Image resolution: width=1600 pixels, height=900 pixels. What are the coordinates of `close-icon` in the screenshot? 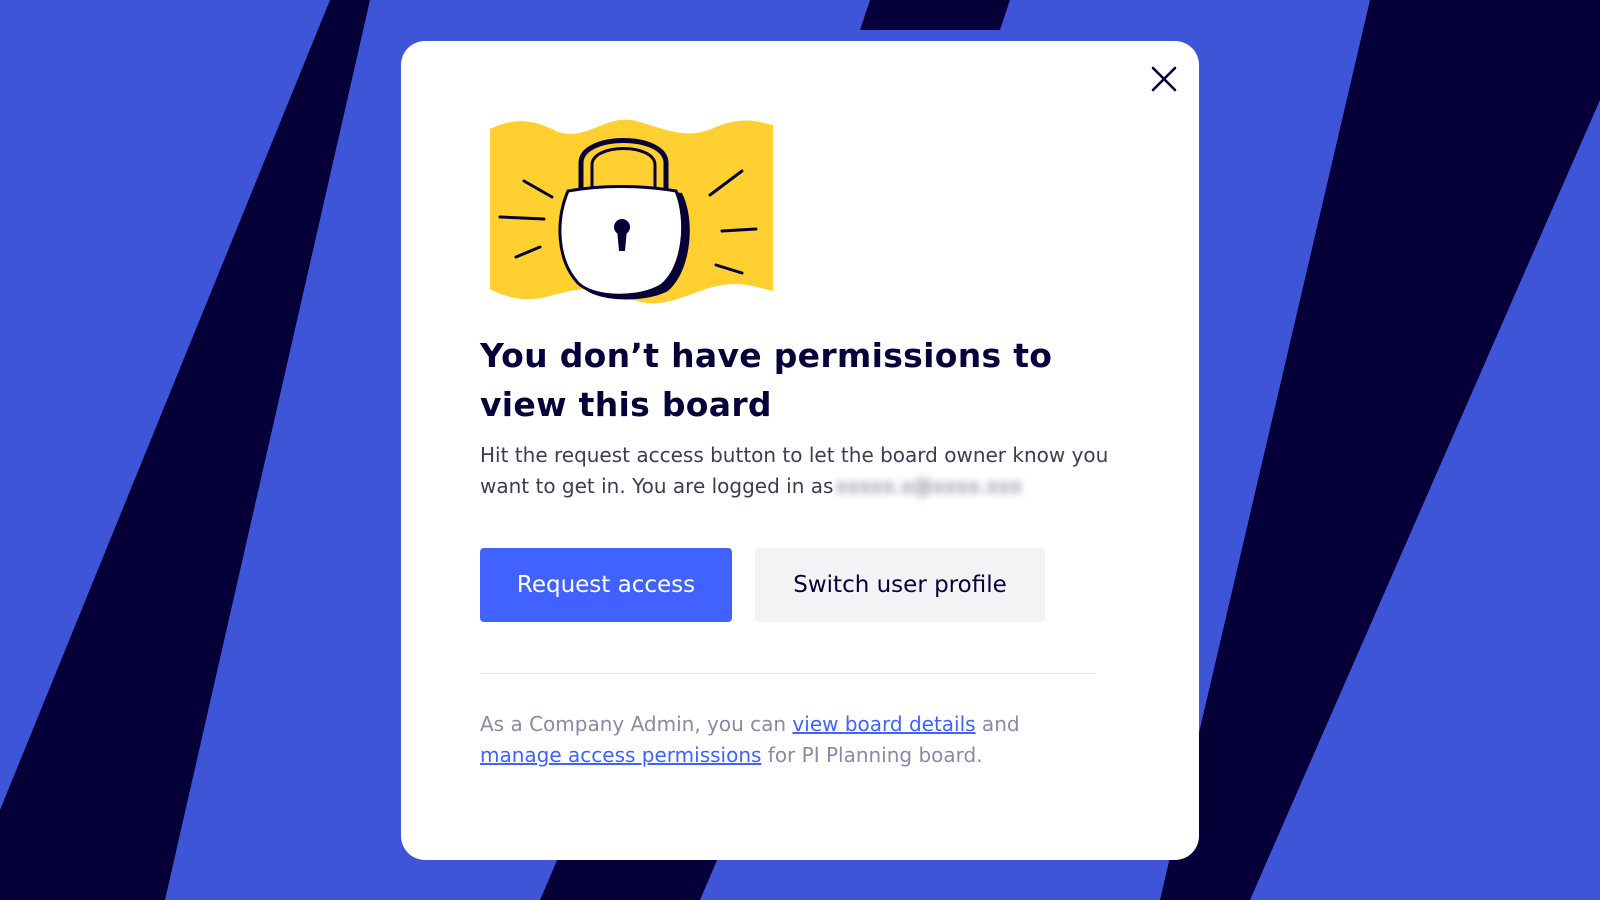 It's located at (1164, 79).